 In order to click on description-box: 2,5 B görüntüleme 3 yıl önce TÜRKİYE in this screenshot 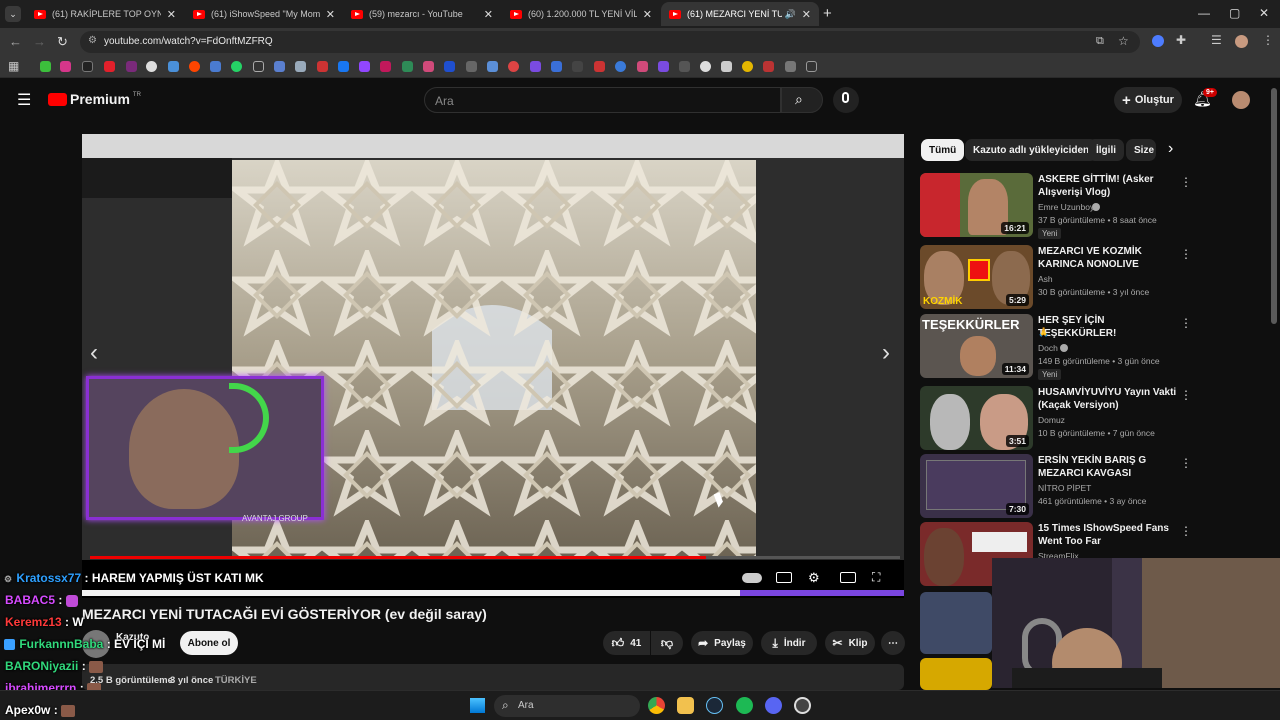, I will do `click(493, 677)`.